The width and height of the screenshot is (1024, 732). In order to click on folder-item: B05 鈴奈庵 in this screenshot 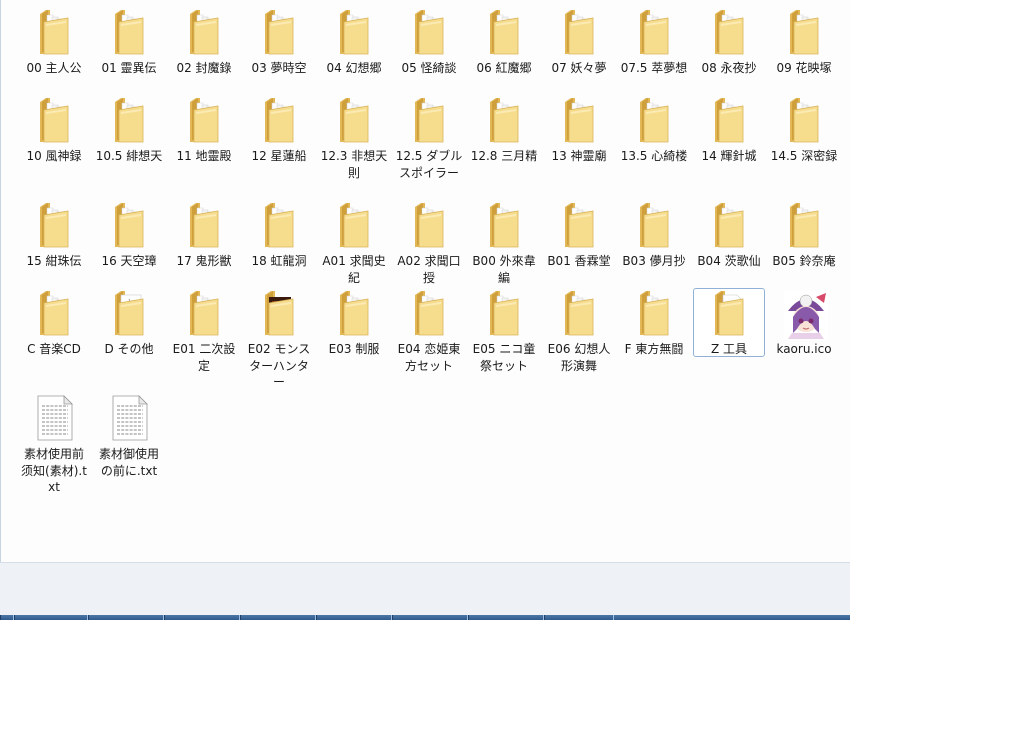, I will do `click(804, 235)`.